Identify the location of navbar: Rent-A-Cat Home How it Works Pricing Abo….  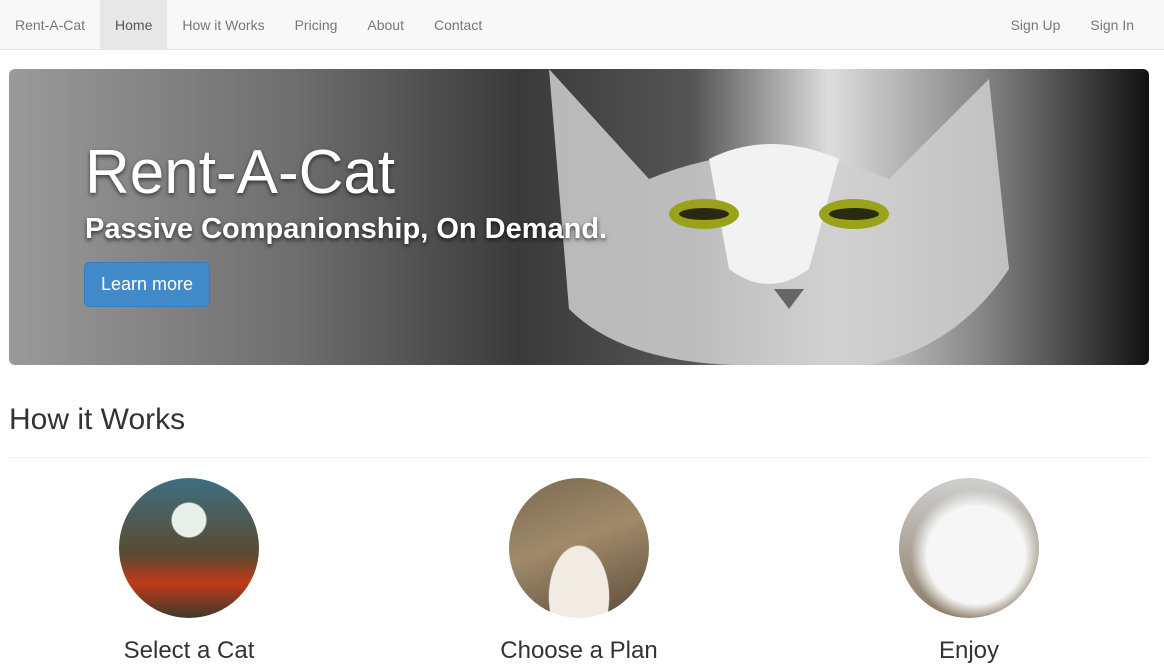
(582, 25).